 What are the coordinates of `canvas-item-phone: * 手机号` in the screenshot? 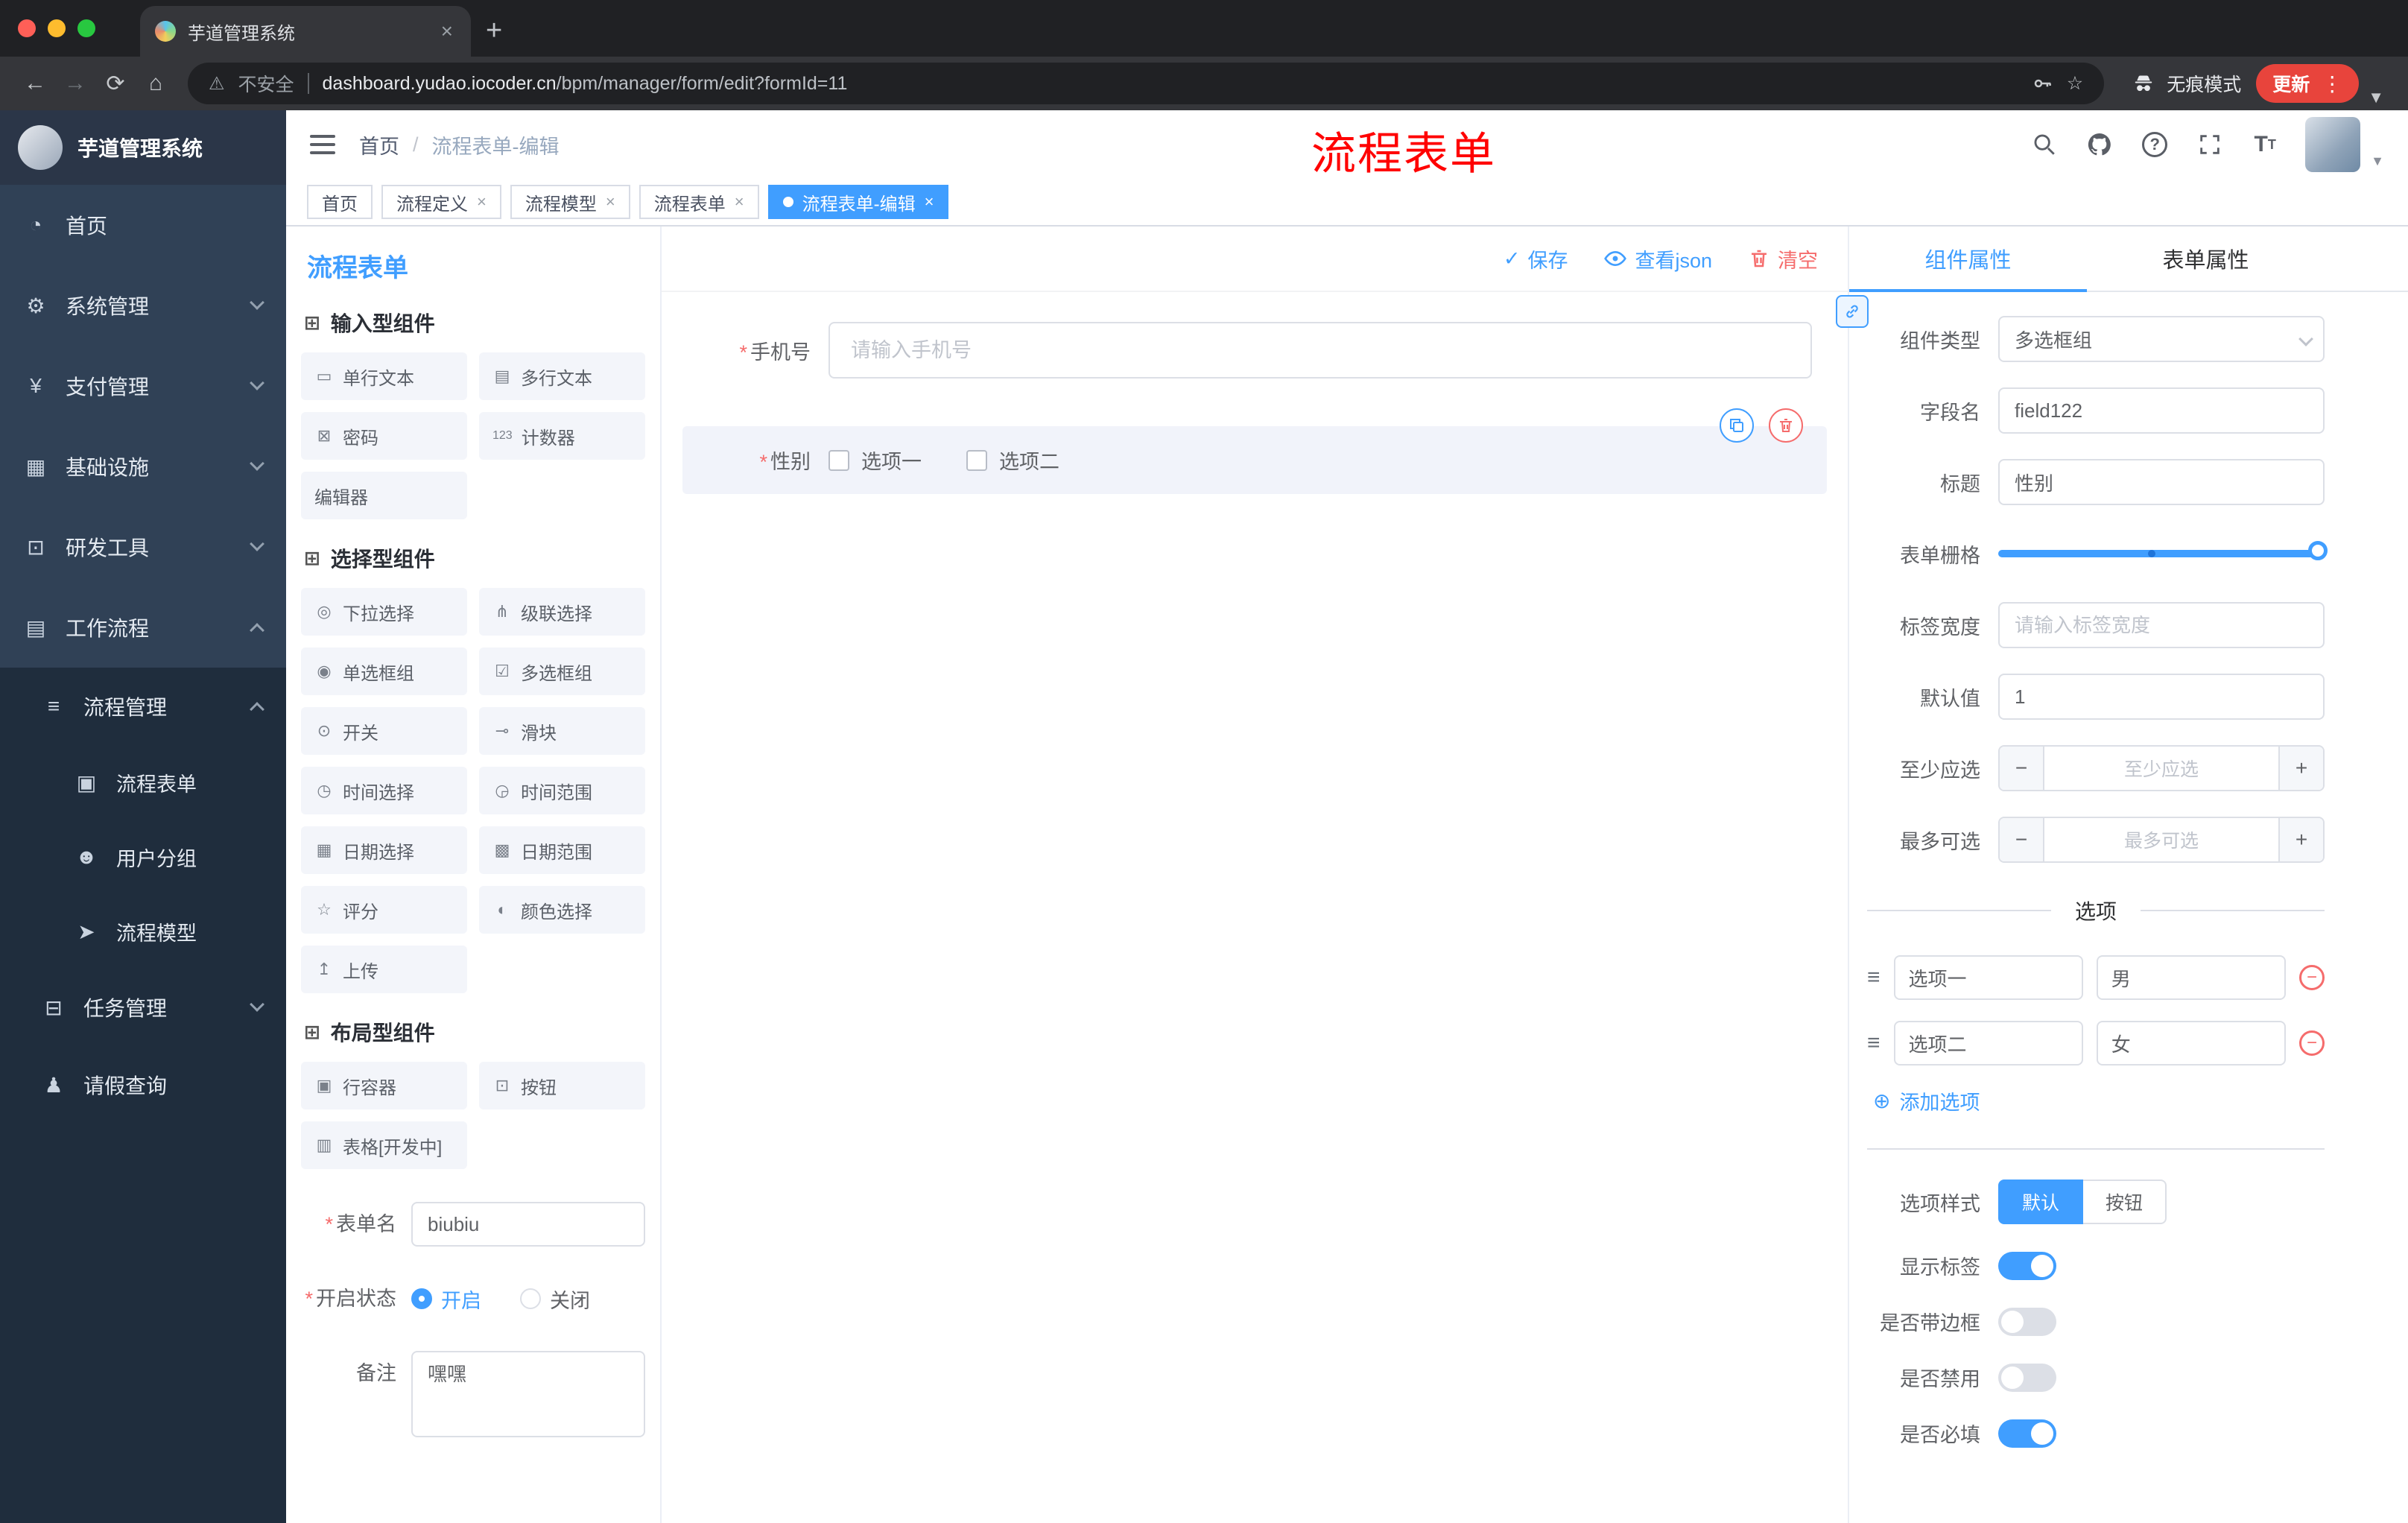 It's located at (1254, 350).